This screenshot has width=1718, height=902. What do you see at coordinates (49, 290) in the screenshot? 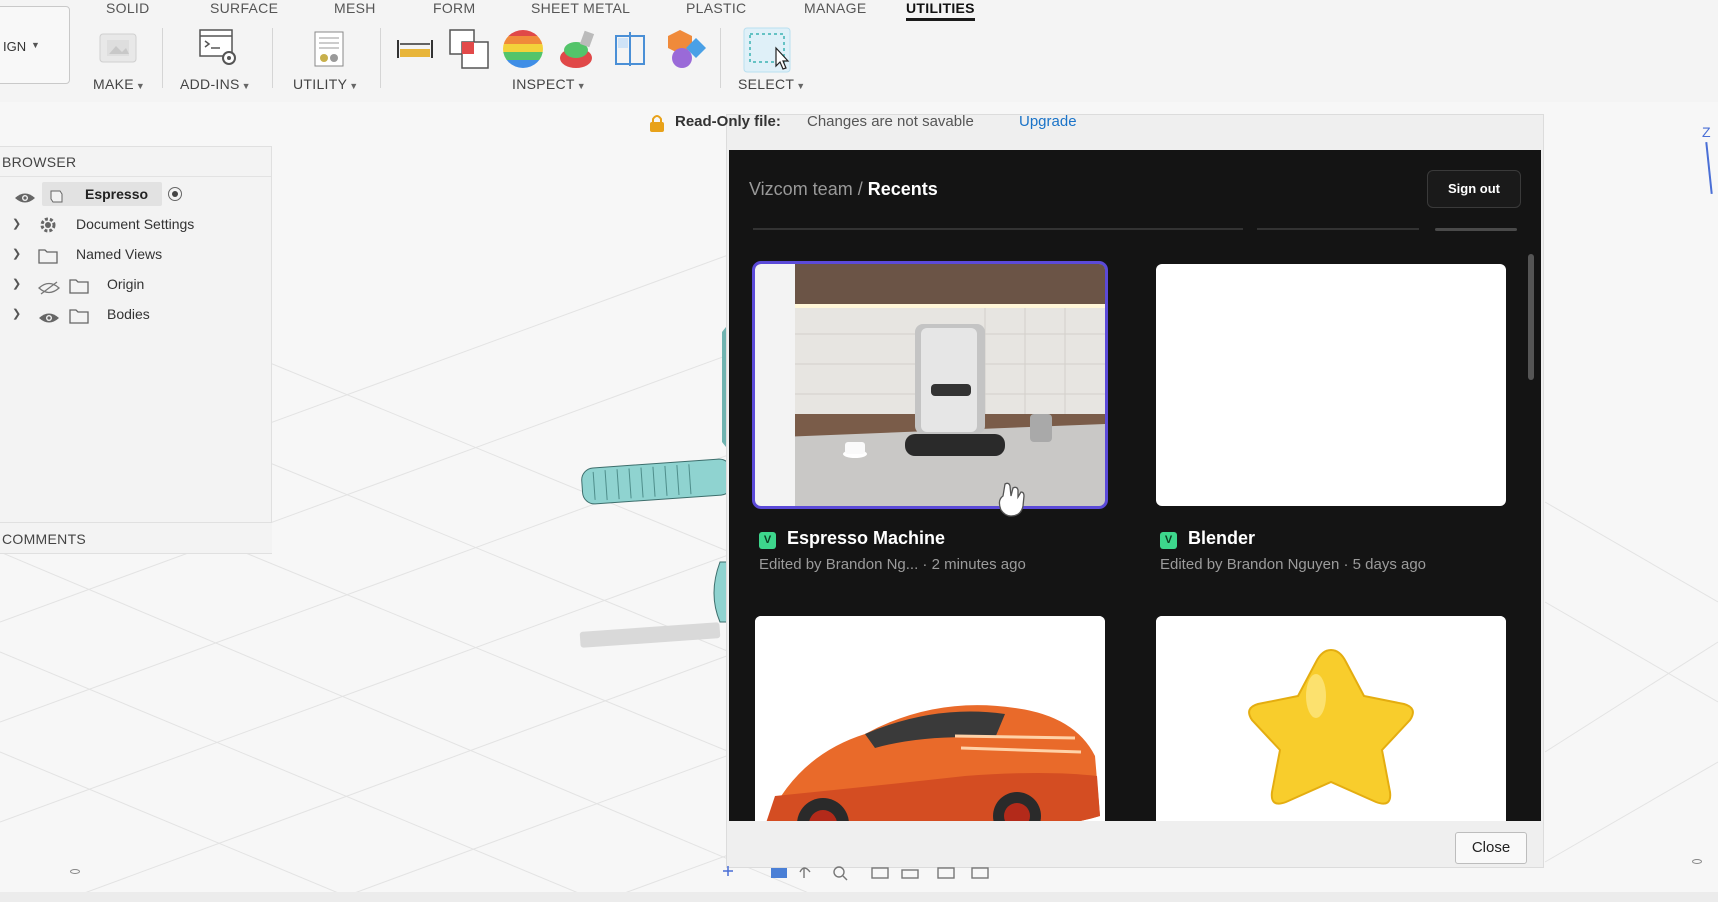
I see `eye-hidden-icon` at bounding box center [49, 290].